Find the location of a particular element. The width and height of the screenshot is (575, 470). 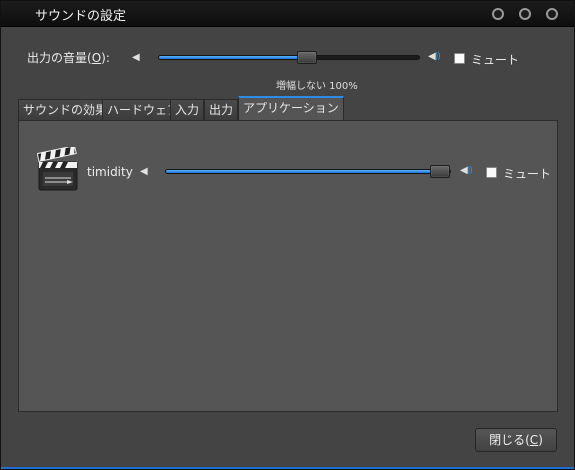

tab-sound-effects: サウンドの効果 is located at coordinates (65, 110).